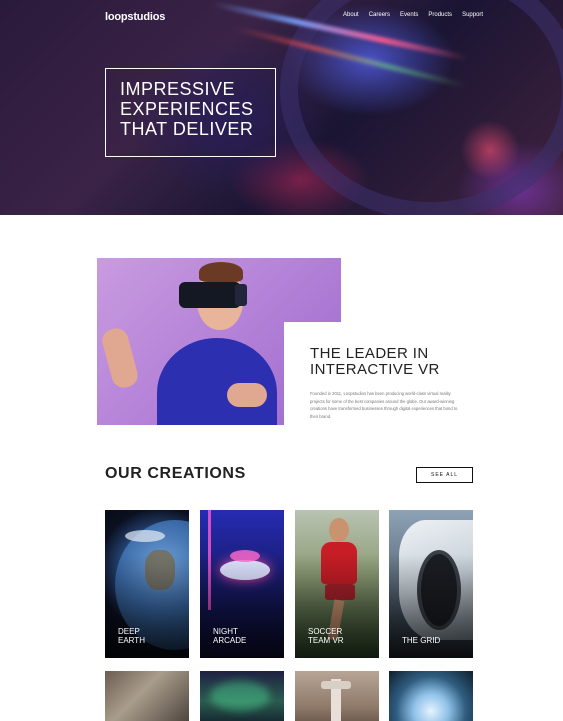 The width and height of the screenshot is (563, 721). I want to click on hero-vr-headset-visual, so click(421, 107).